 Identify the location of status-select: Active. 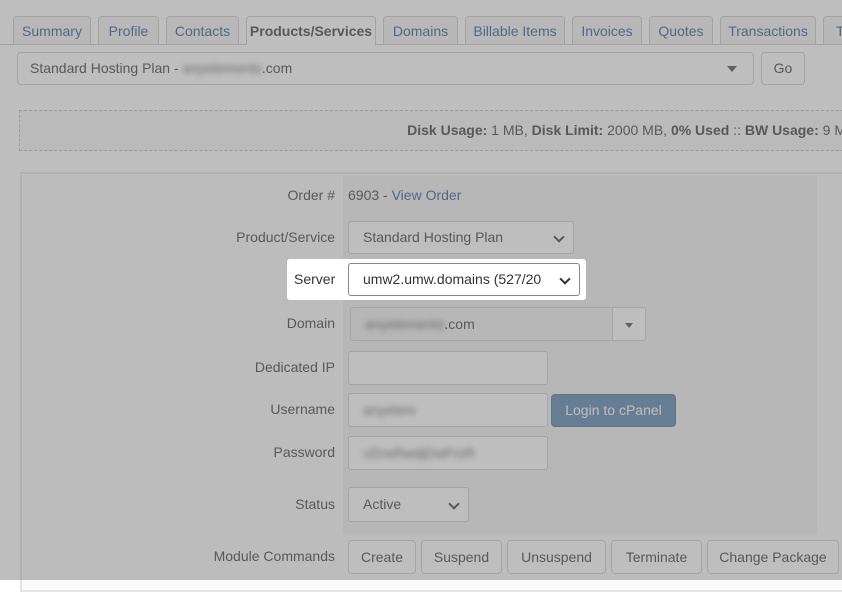
(408, 504).